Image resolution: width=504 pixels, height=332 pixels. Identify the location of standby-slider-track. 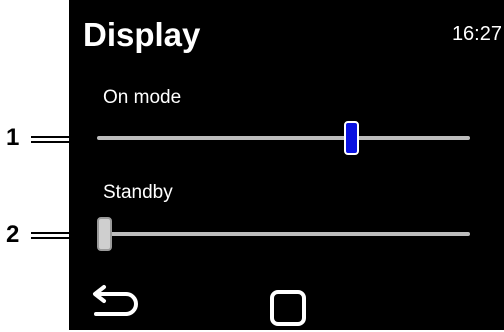
(283, 234).